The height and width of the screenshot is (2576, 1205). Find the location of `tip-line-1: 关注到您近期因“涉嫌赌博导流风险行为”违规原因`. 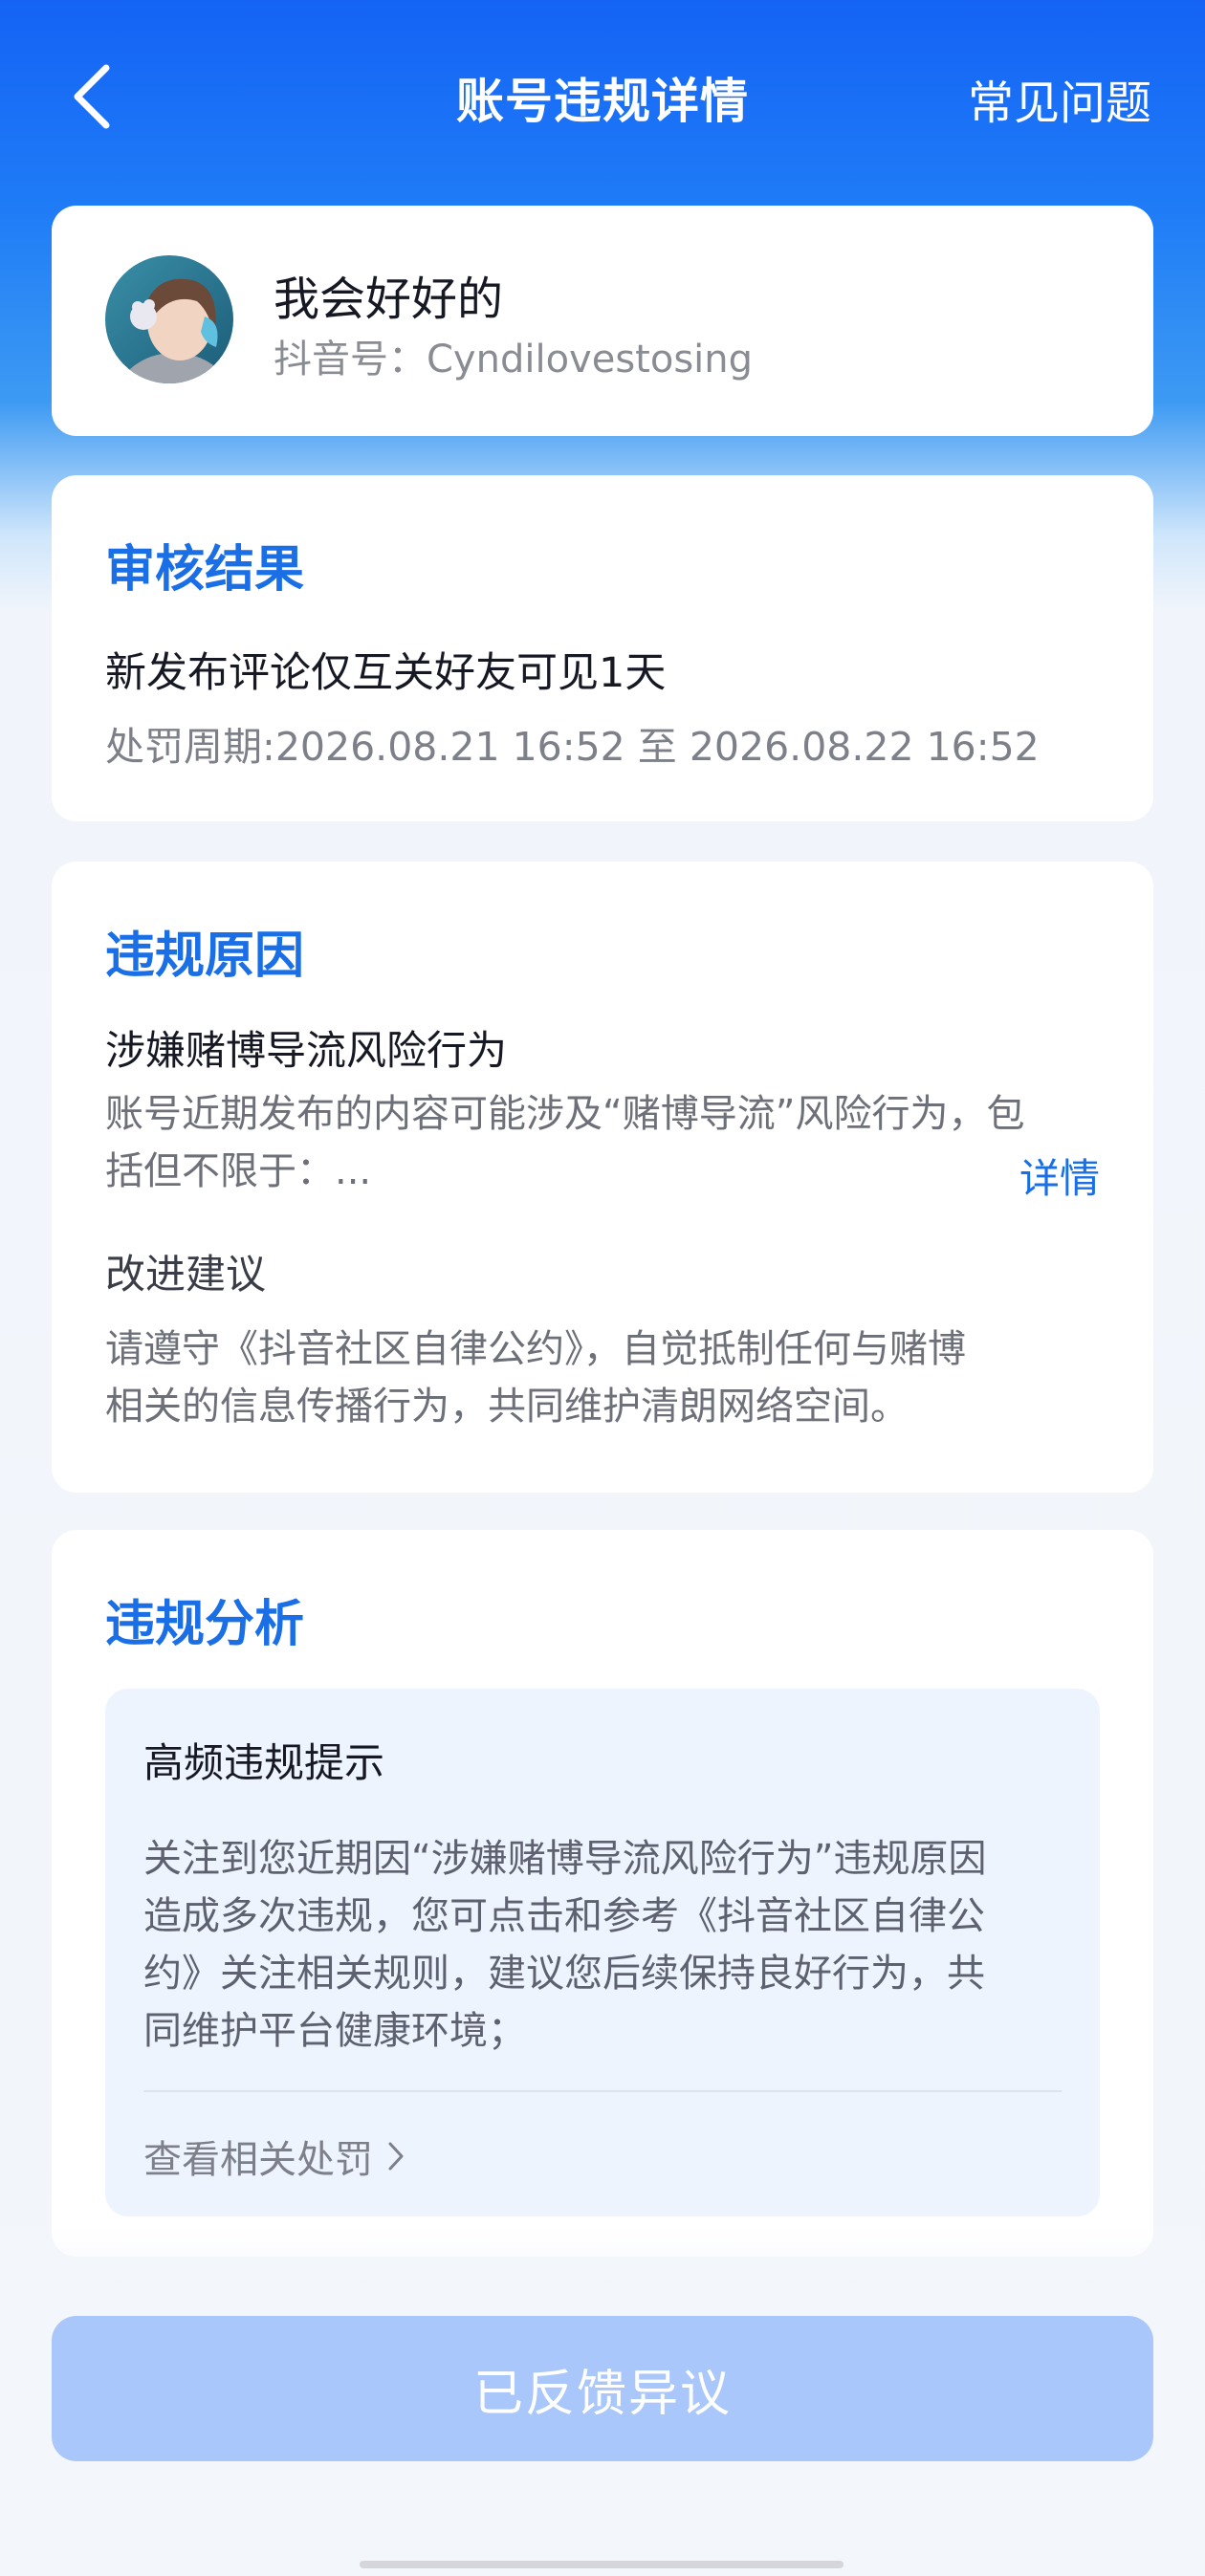

tip-line-1: 关注到您近期因“涉嫌赌博导流风险行为”违规原因 is located at coordinates (565, 1859).